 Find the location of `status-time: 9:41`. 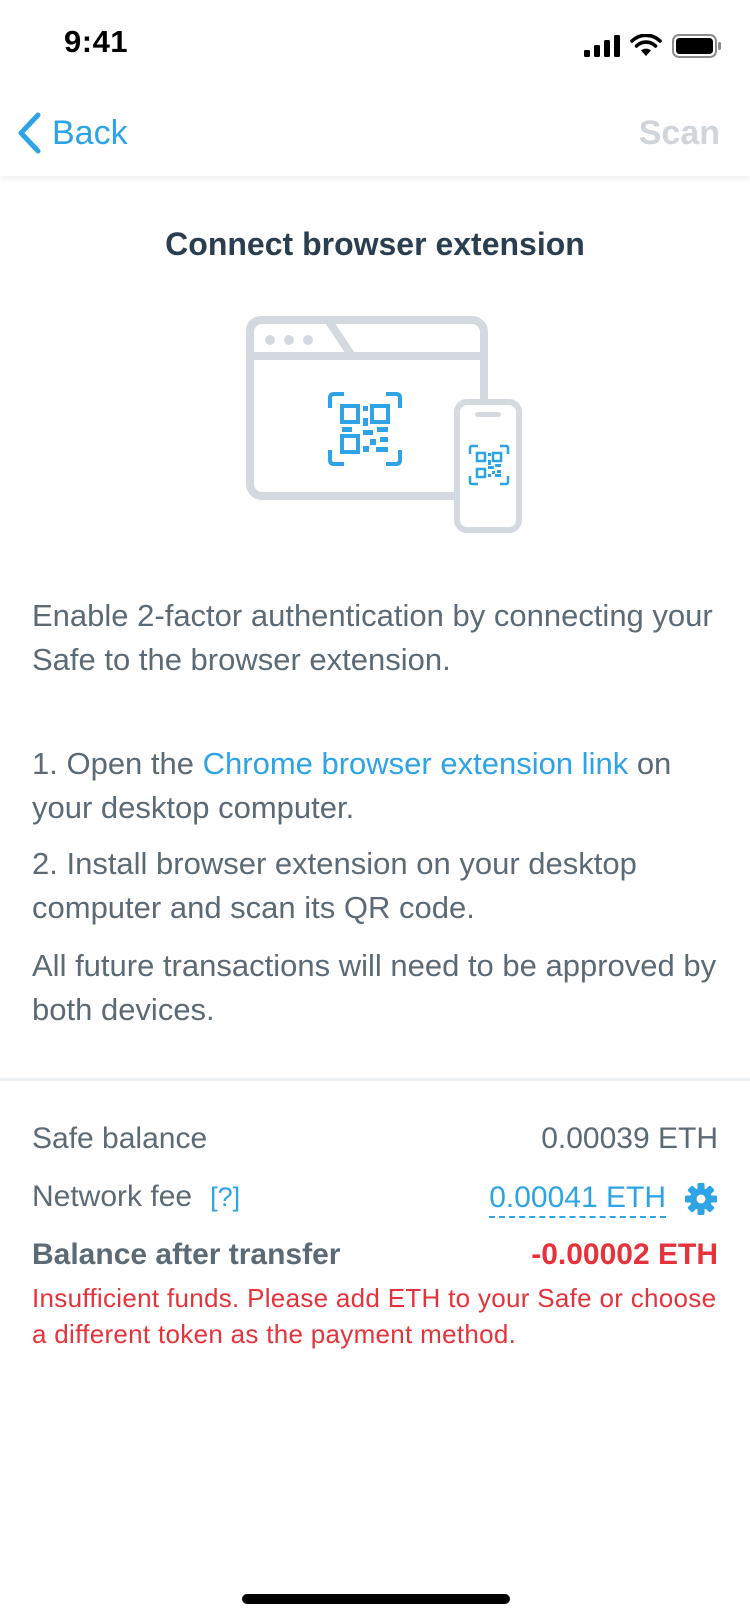

status-time: 9:41 is located at coordinates (96, 41).